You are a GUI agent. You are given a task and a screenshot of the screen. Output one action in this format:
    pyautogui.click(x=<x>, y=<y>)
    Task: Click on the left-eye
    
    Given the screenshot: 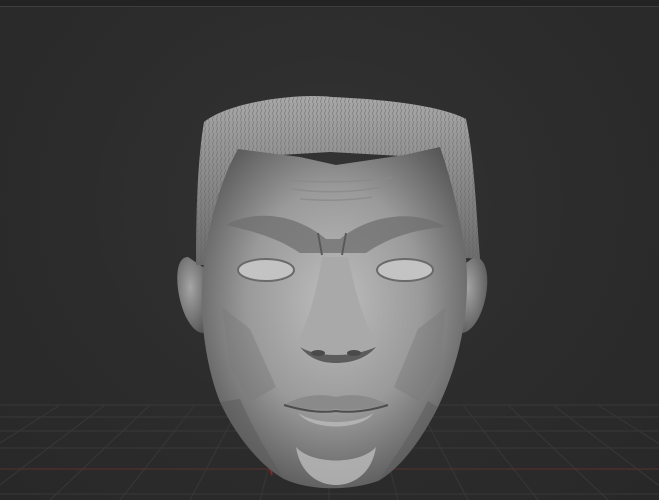 What is the action you would take?
    pyautogui.click(x=266, y=270)
    